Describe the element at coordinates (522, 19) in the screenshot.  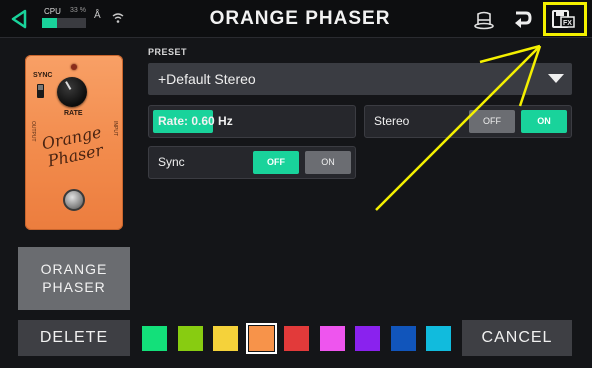
I see `undo-icon` at that location.